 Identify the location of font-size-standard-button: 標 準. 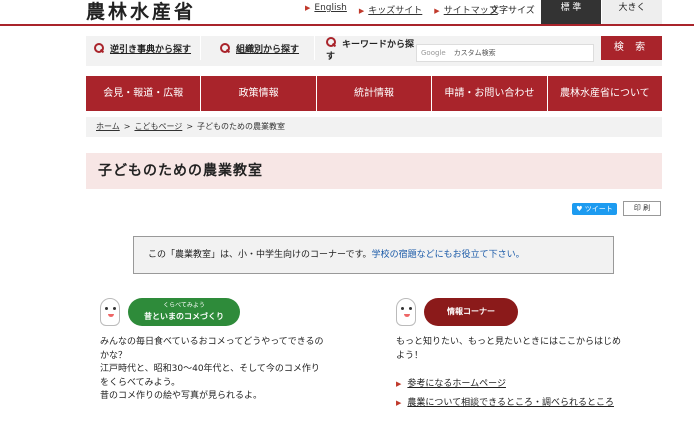
(571, 12).